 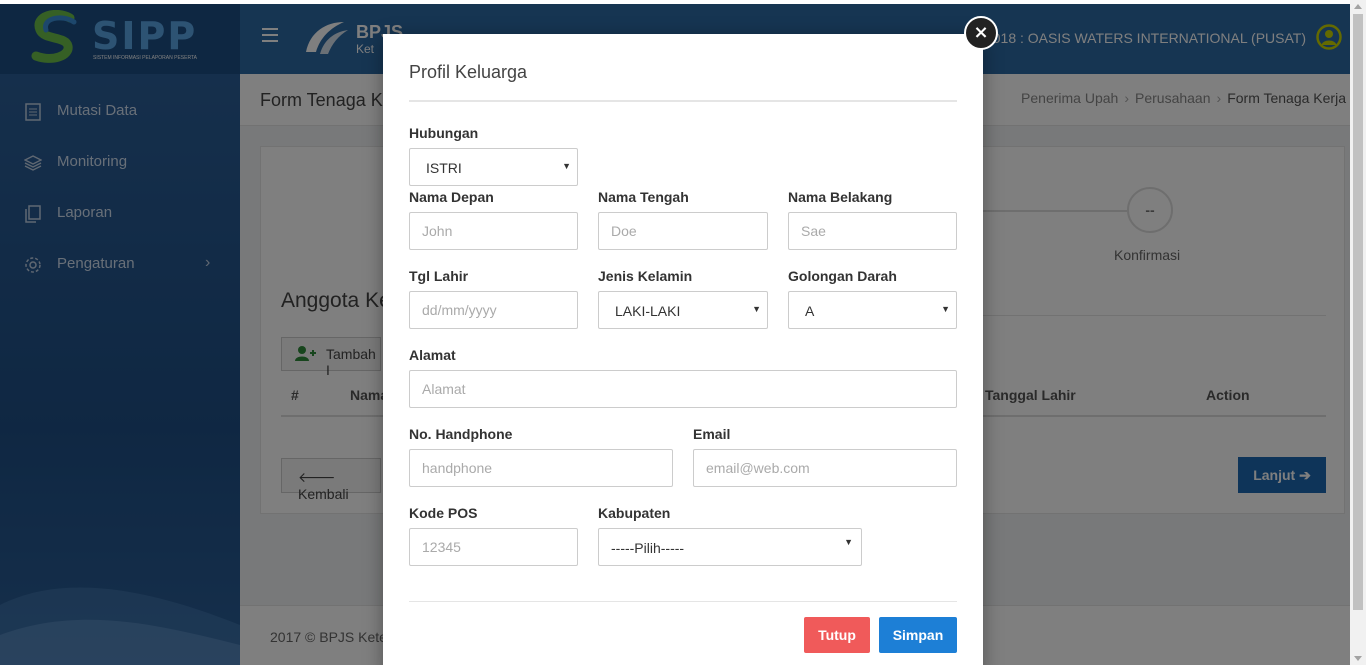 I want to click on close-button: Tutup, so click(x=837, y=635).